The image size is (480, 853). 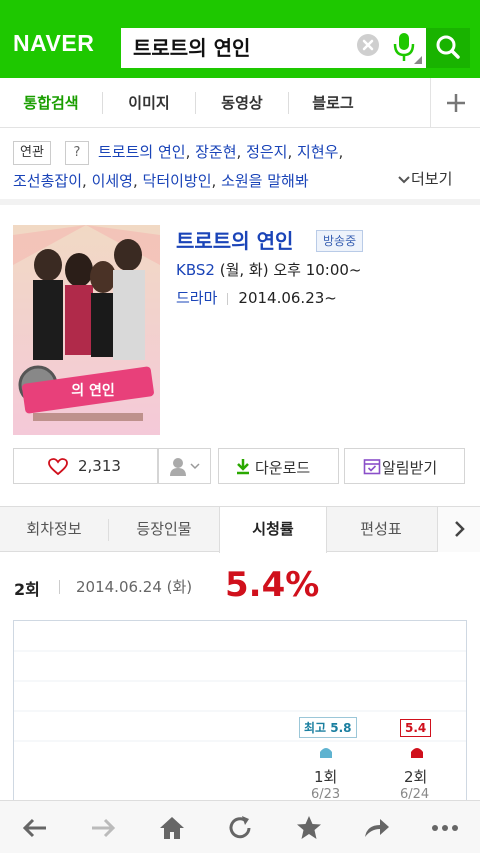 I want to click on search-tabs: 통합검색 이미지 동영상 블로그, so click(x=240, y=103).